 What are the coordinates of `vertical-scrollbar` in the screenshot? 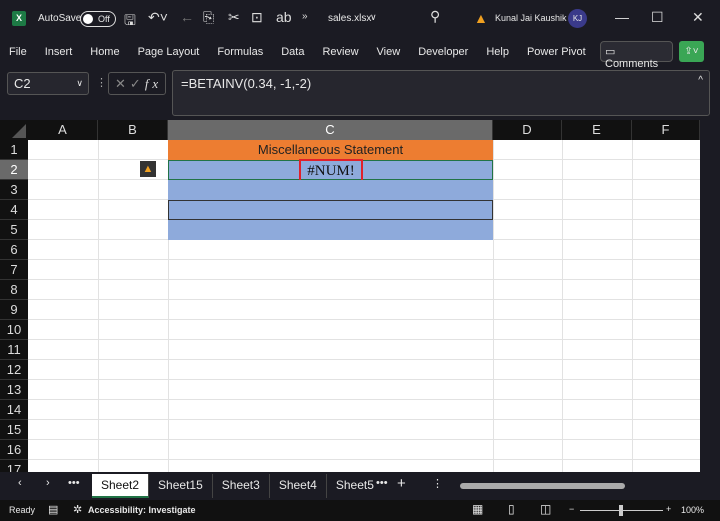 It's located at (710, 296).